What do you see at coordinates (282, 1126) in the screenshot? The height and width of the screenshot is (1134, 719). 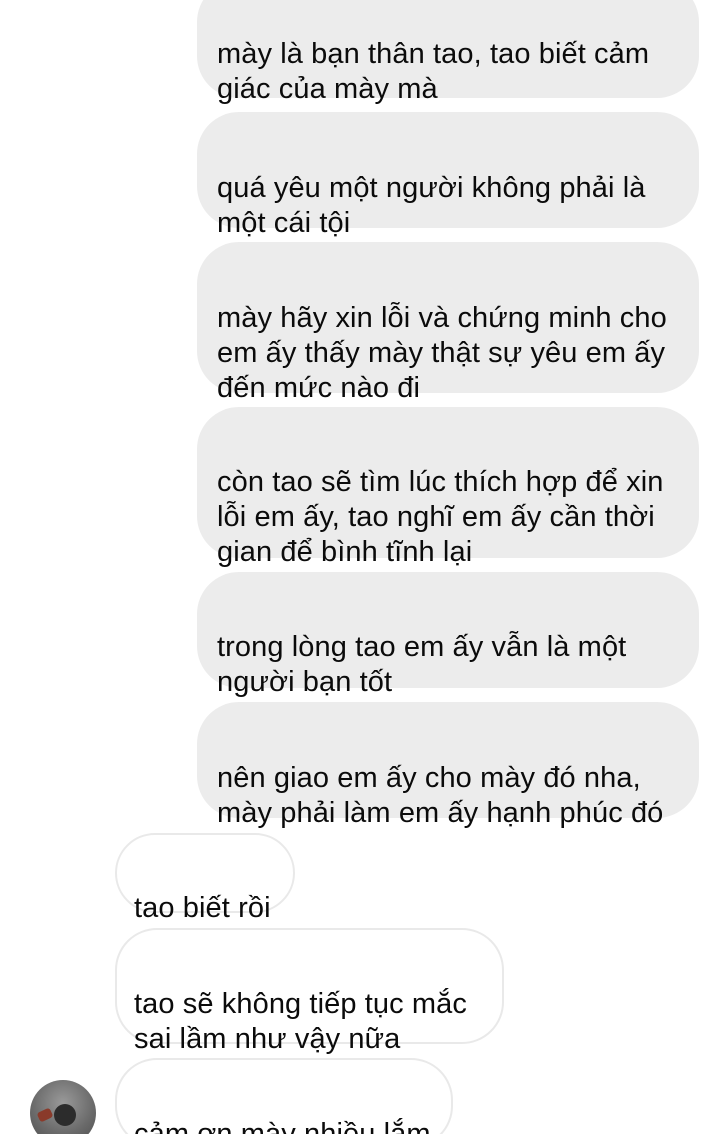 I see `received-message-text: cảm ơn mày nhiều lắm` at bounding box center [282, 1126].